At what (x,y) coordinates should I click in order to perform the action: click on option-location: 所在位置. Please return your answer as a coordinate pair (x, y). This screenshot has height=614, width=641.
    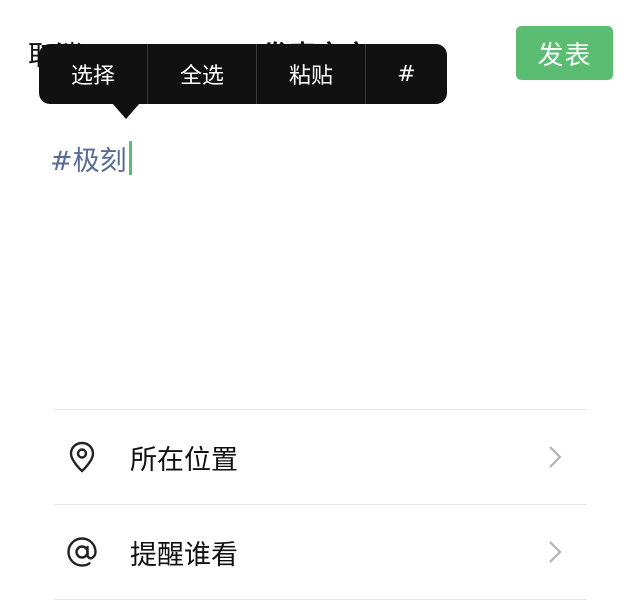
    Looking at the image, I should click on (320, 457).